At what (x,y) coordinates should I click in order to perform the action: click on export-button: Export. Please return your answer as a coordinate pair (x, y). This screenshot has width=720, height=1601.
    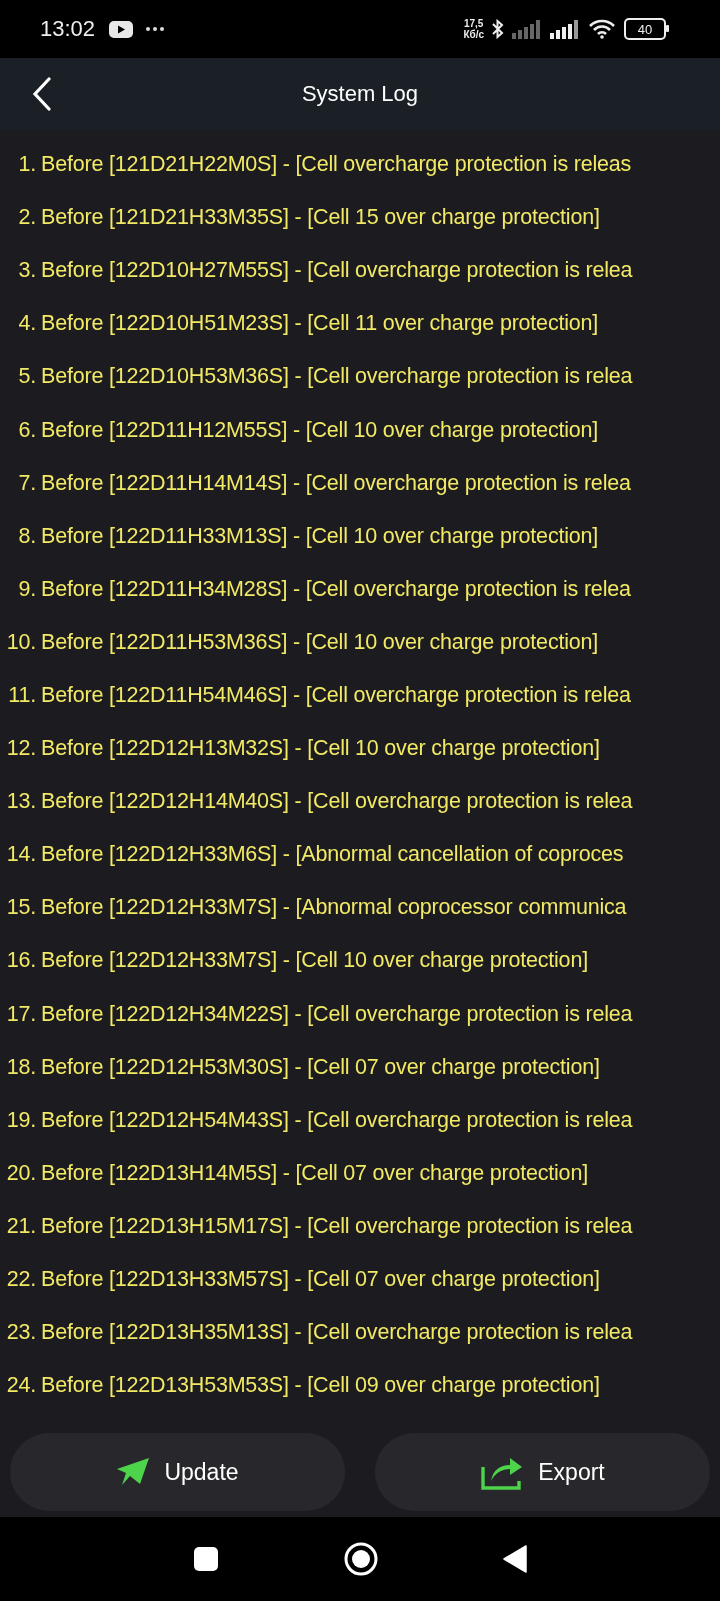
    Looking at the image, I should click on (542, 1472).